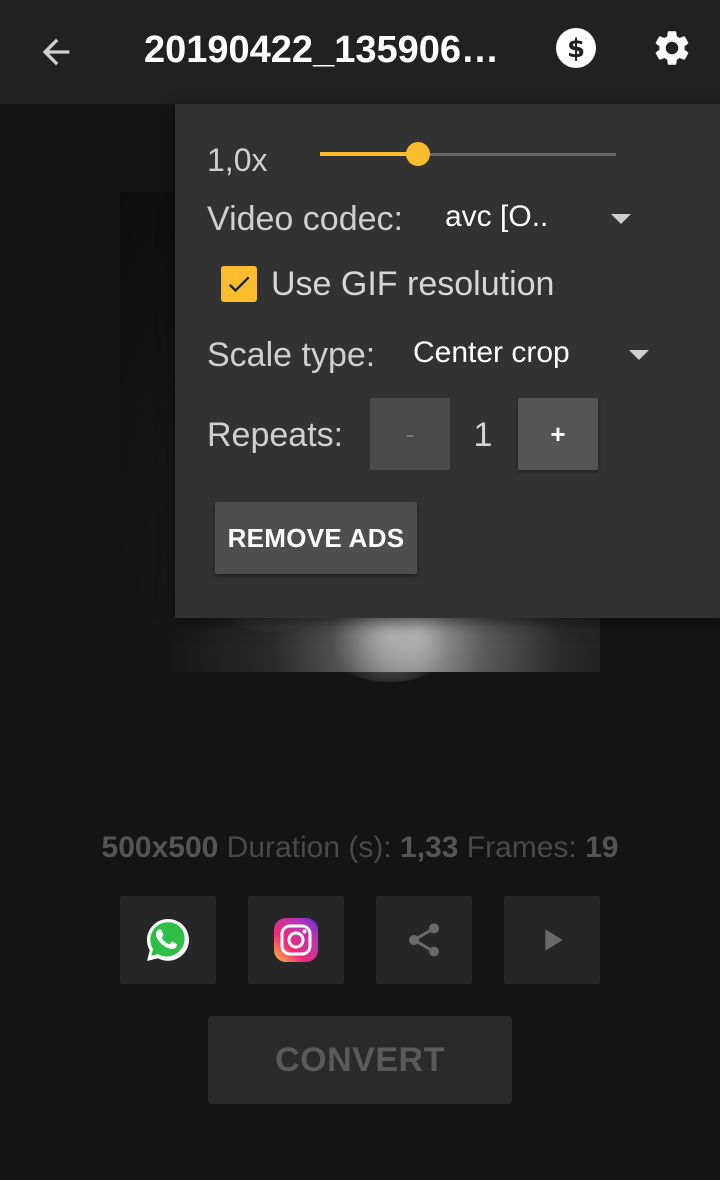 The image size is (720, 1180). I want to click on gear-icon, so click(672, 48).